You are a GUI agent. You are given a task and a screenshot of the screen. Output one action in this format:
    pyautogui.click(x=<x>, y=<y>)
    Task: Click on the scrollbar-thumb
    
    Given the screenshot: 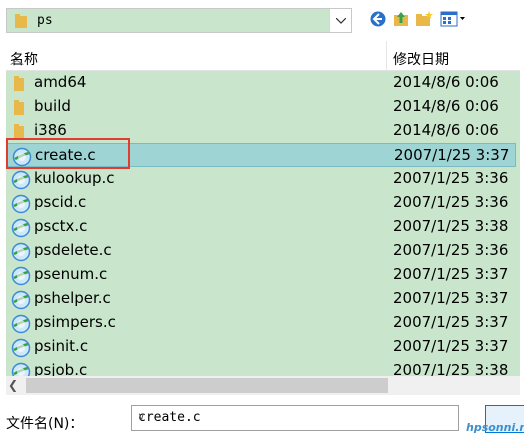 What is the action you would take?
    pyautogui.click(x=207, y=385)
    